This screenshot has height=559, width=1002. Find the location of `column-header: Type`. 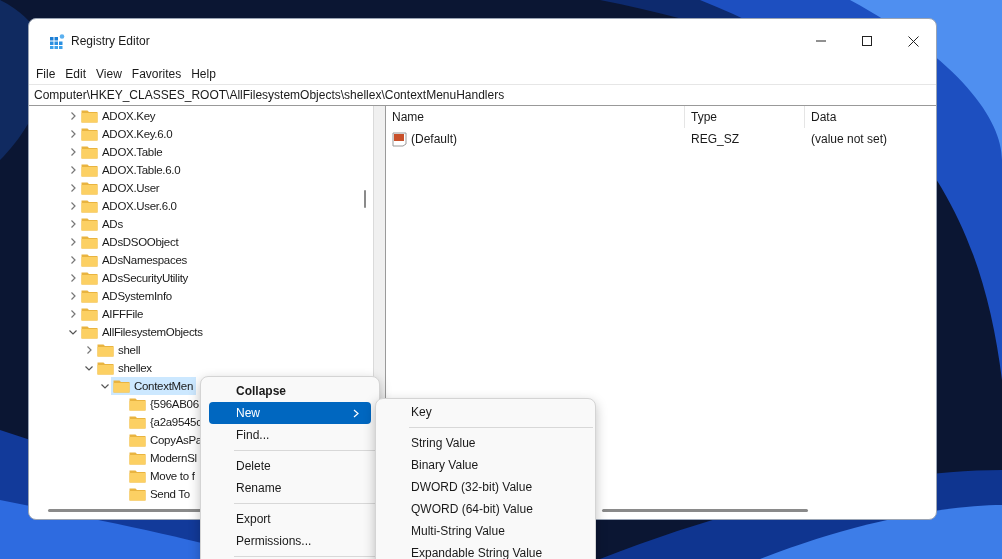

column-header: Type is located at coordinates (745, 117).